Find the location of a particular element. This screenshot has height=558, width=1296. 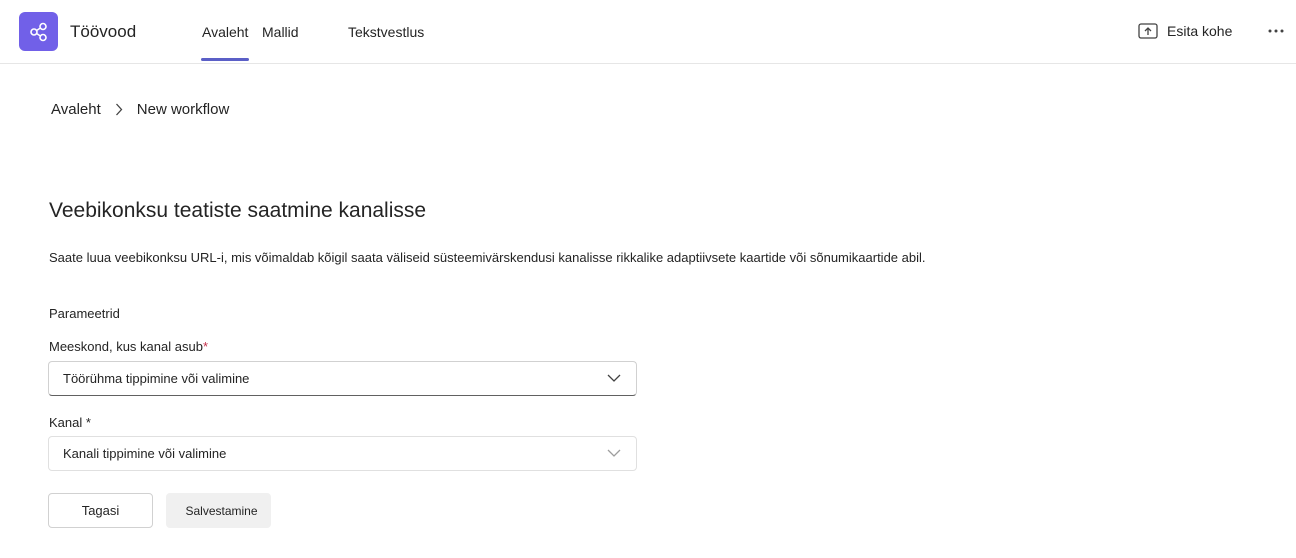

team-field-label: Meeskond, kus kanal asub* is located at coordinates (128, 346).